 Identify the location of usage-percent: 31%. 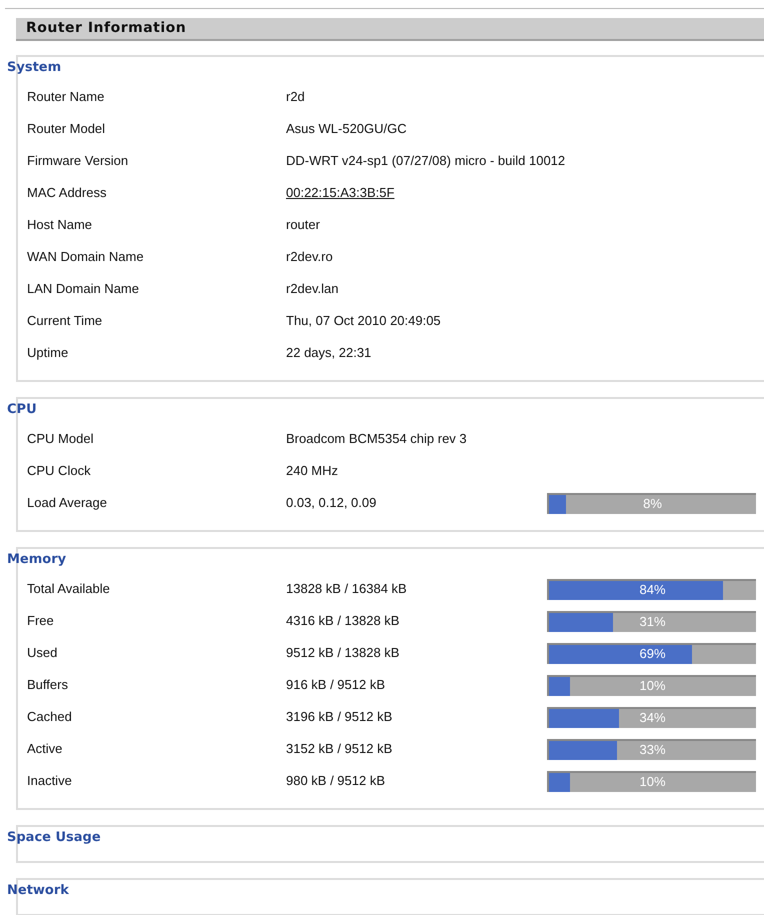
(652, 622).